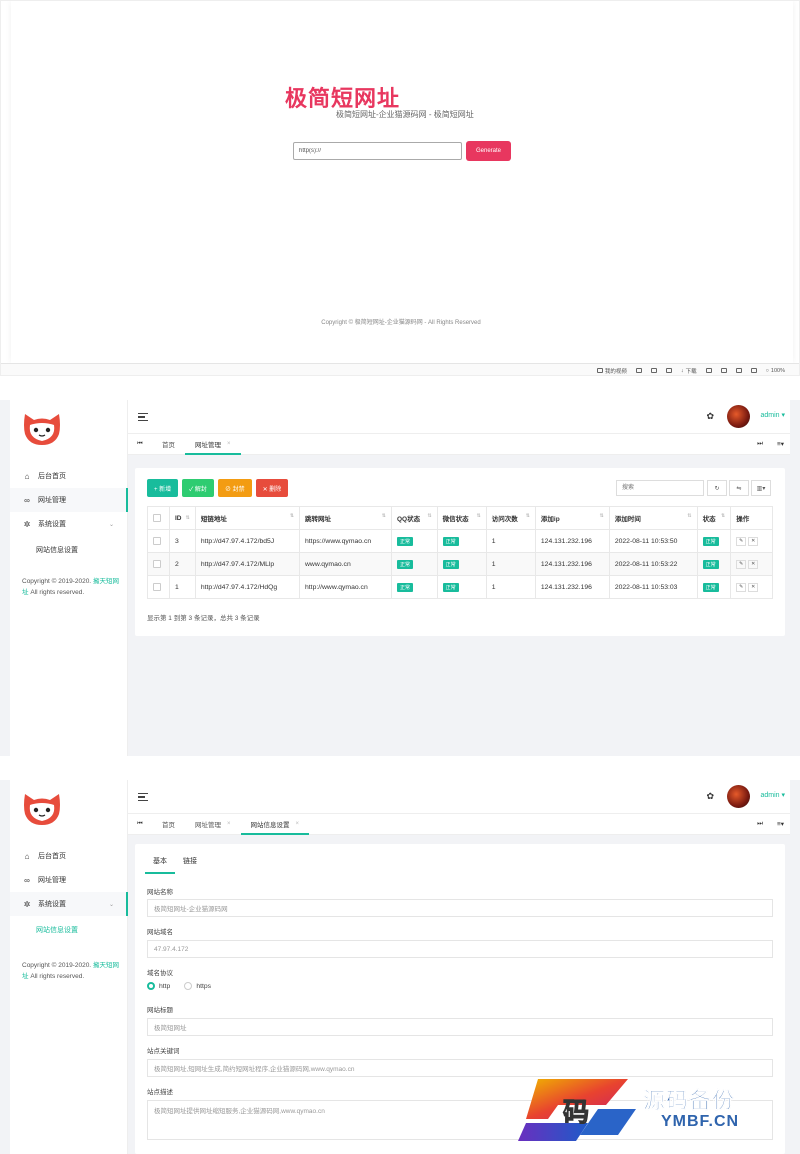 The width and height of the screenshot is (800, 1154). Describe the element at coordinates (459, 444) in the screenshot. I see `page-tabs: ⏮ 首页 网址管理 × ⏭ ≡▾` at that location.